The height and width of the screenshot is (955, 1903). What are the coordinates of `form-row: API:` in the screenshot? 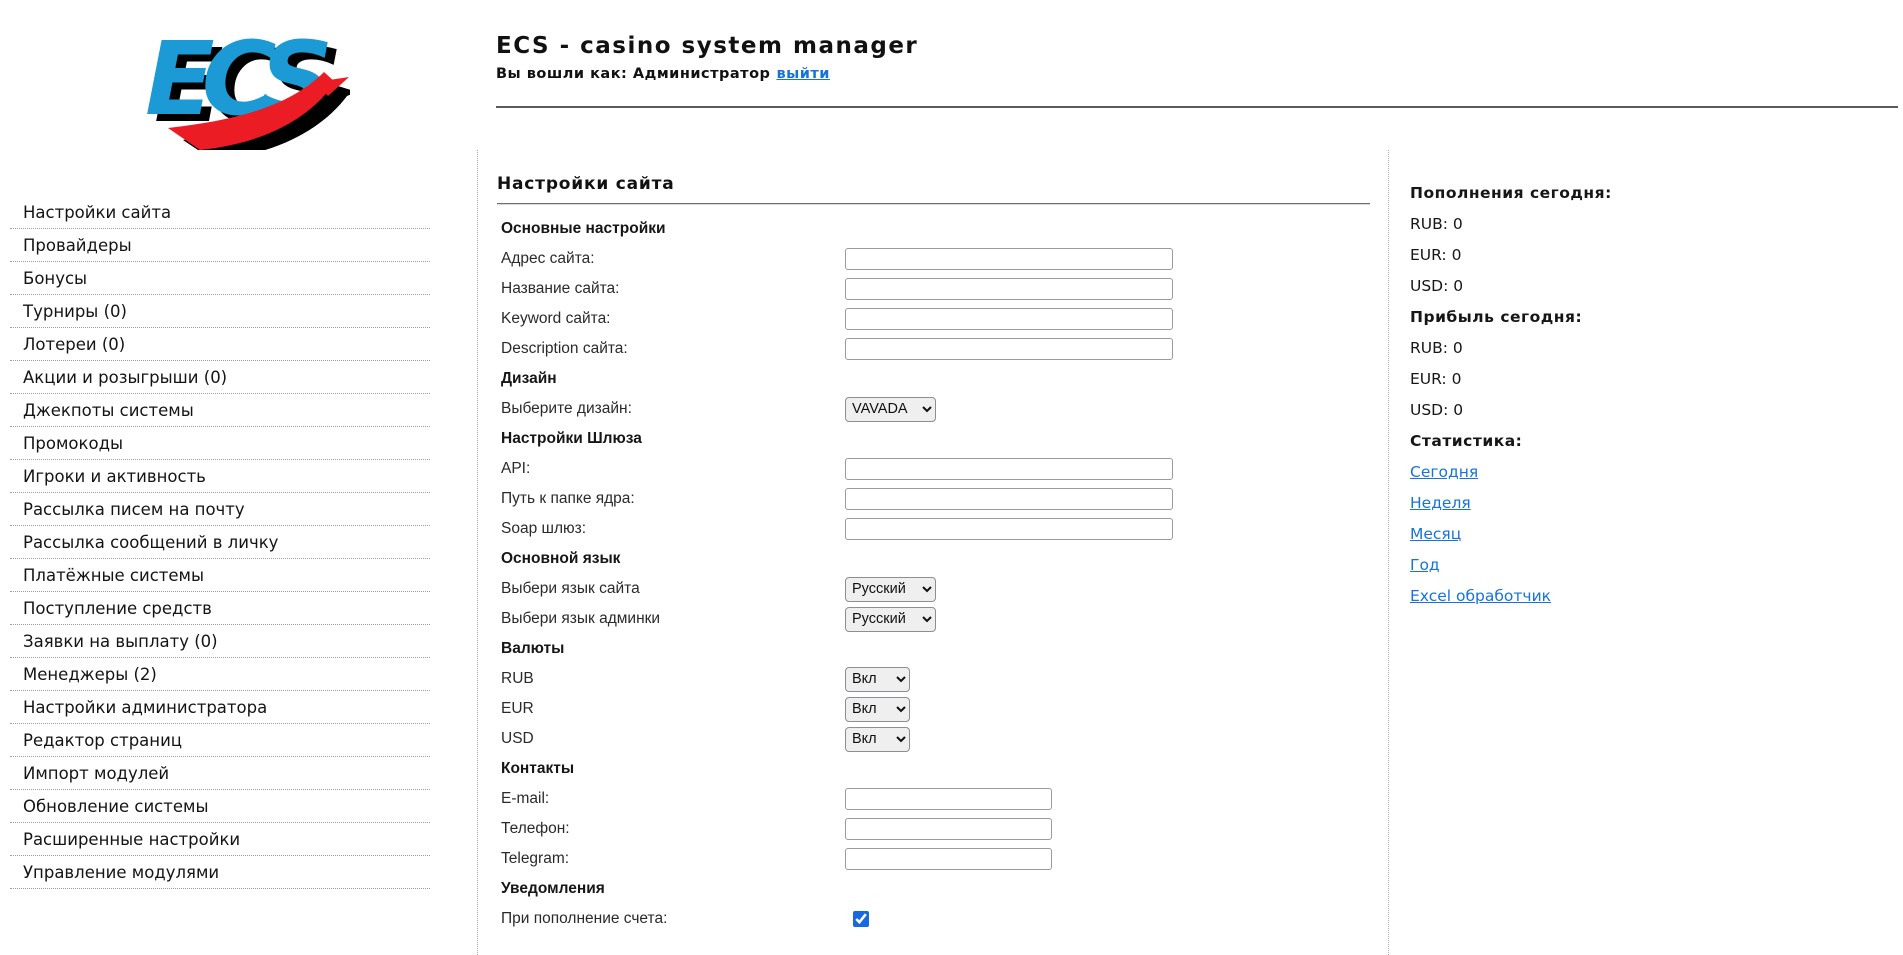 It's located at (933, 469).